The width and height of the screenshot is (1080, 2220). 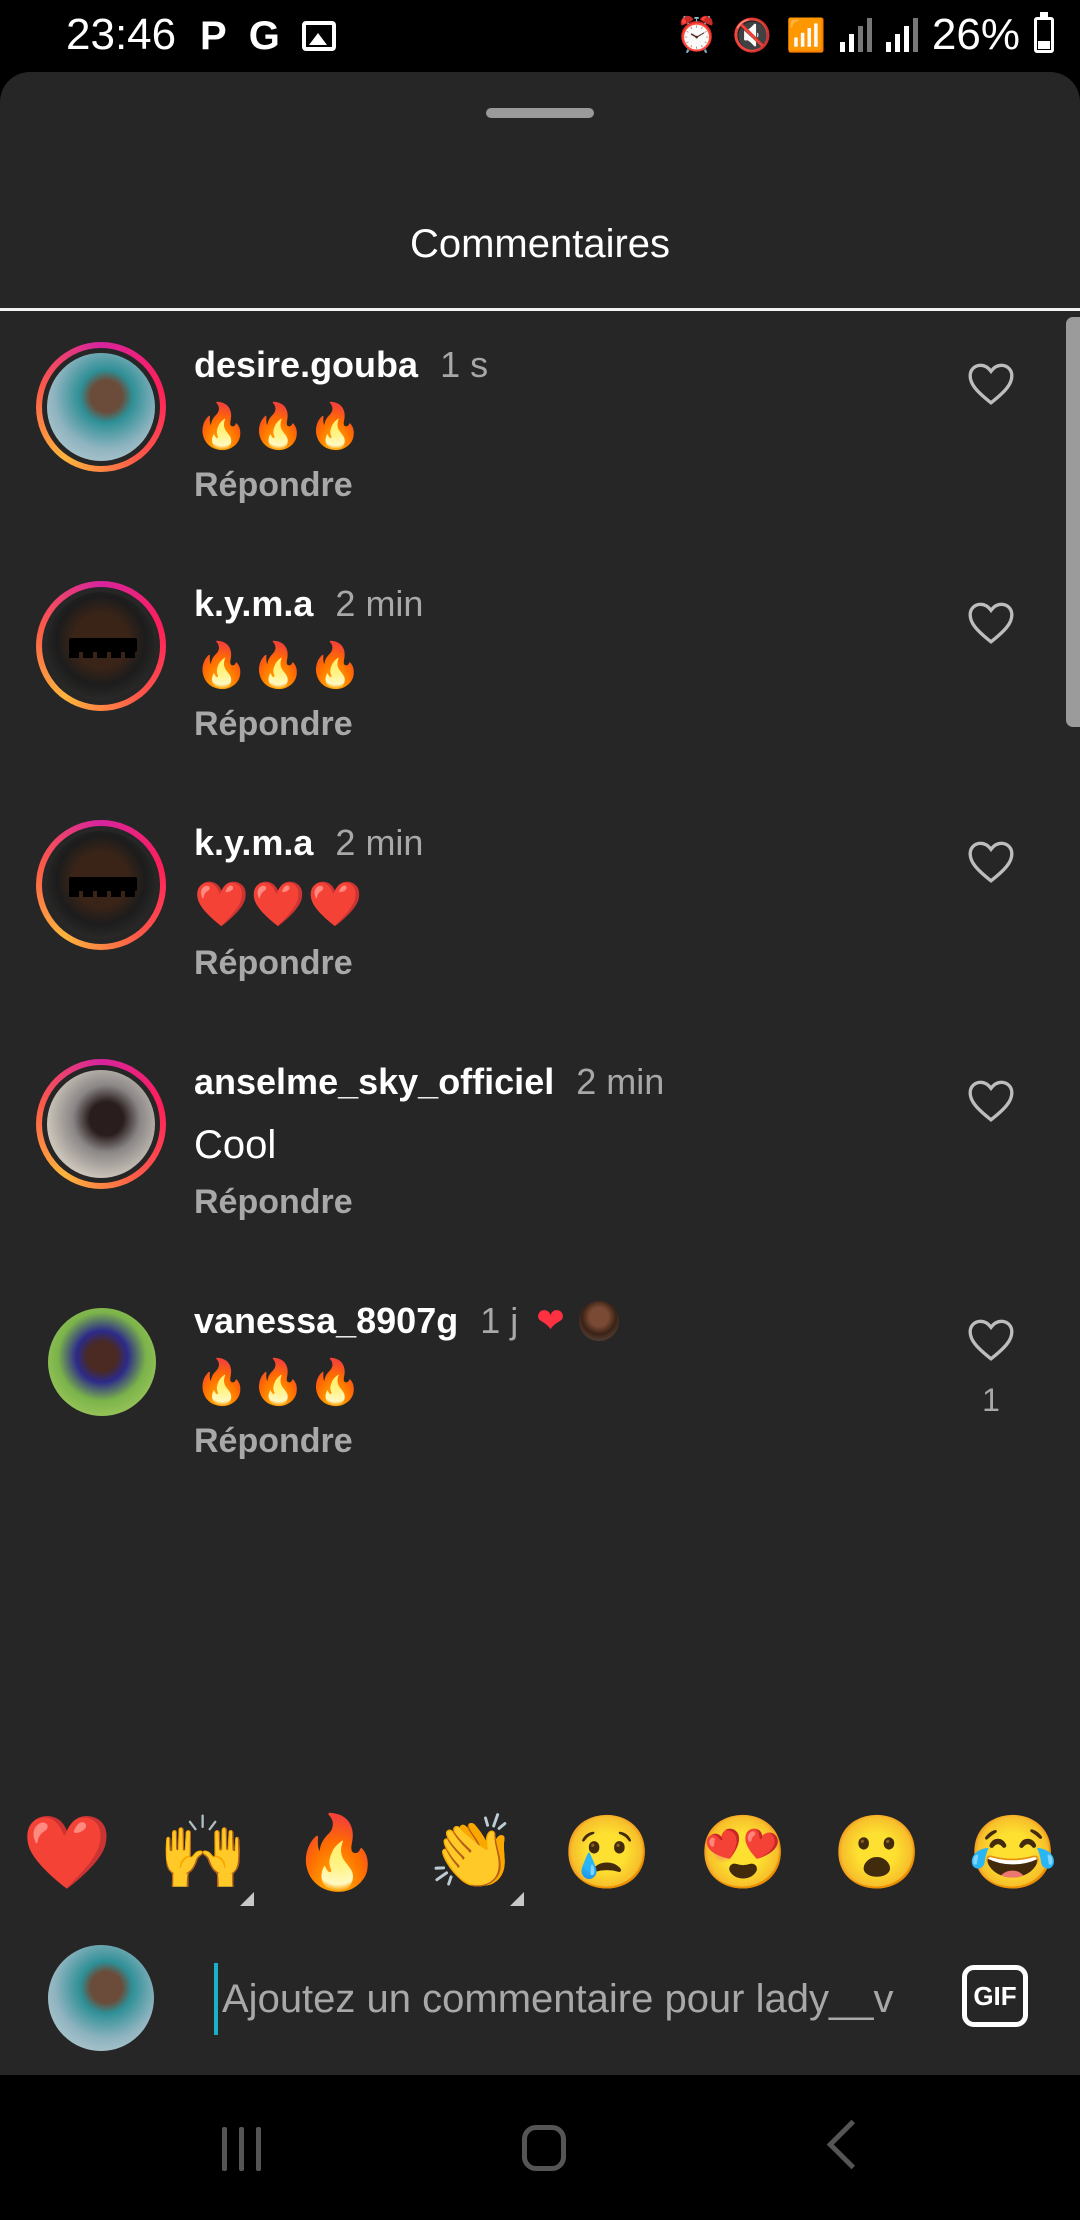 I want to click on comment-input, so click(x=569, y=1999).